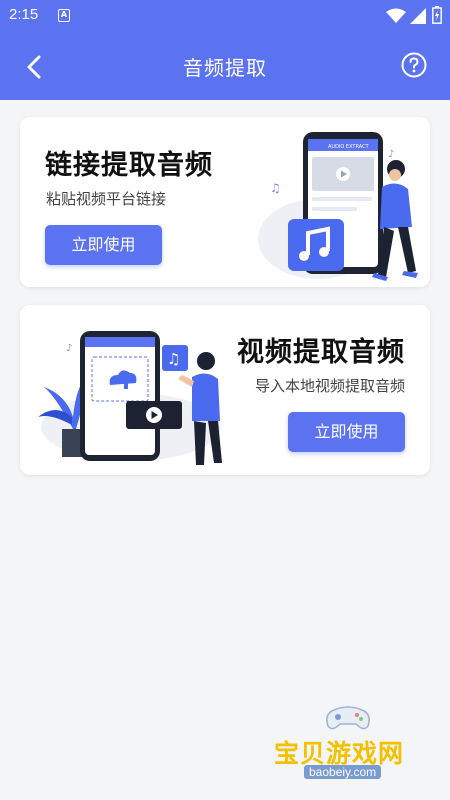  Describe the element at coordinates (437, 15) in the screenshot. I see `battery-icon` at that location.